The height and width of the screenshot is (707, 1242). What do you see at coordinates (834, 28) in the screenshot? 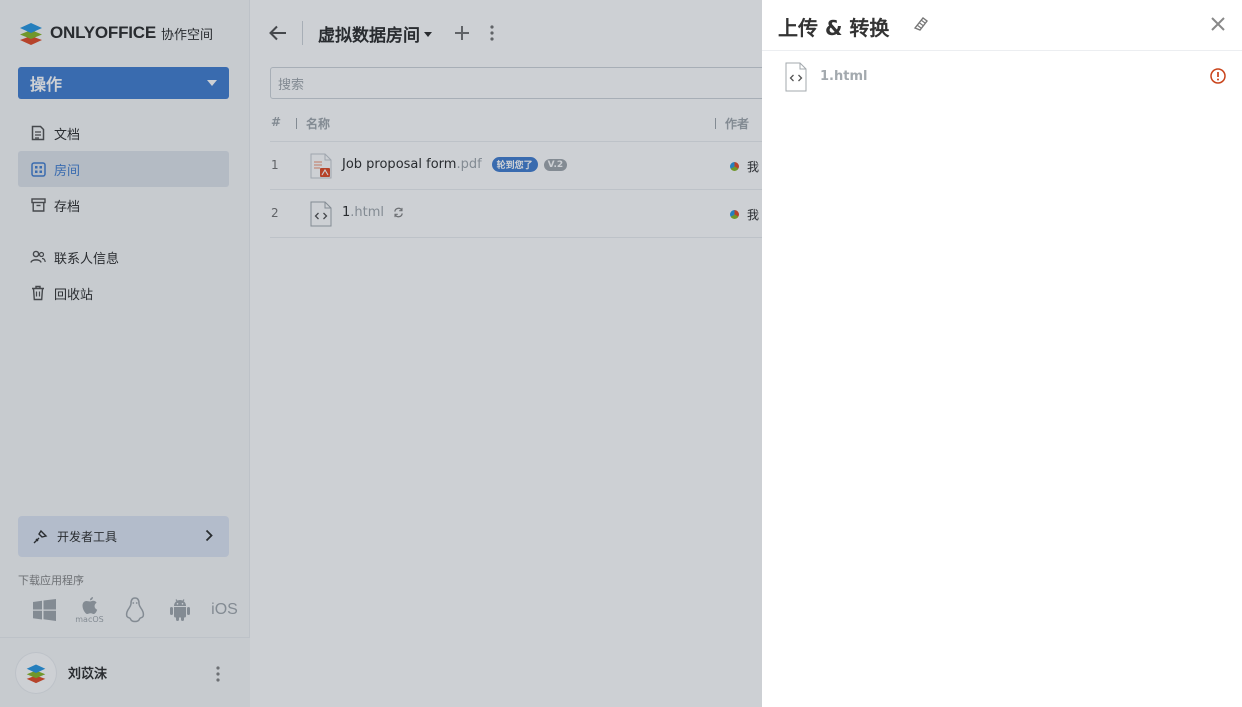
I see `panel-title: 上传 & 转换` at bounding box center [834, 28].